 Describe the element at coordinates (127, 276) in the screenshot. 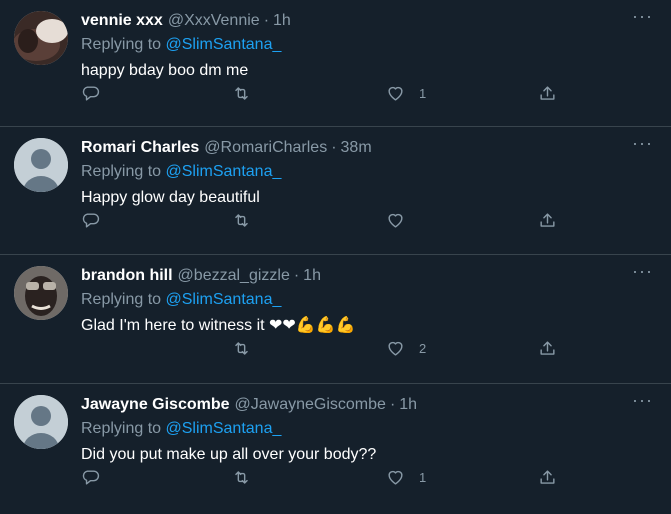

I see `display-name: brandon hill` at that location.